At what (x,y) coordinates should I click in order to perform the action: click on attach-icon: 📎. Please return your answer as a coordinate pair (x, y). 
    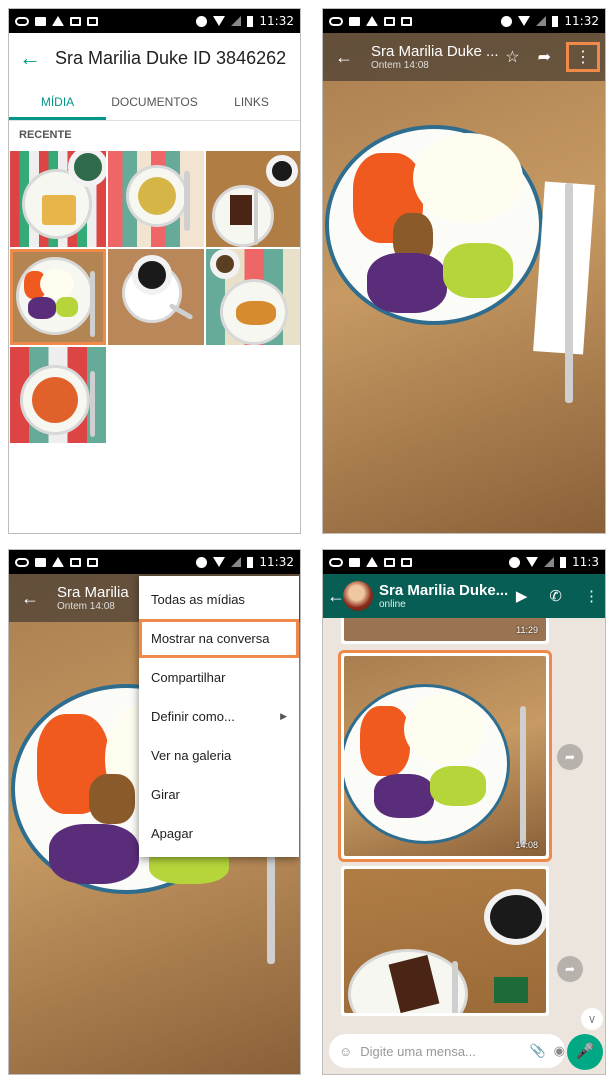
    Looking at the image, I should click on (537, 1051).